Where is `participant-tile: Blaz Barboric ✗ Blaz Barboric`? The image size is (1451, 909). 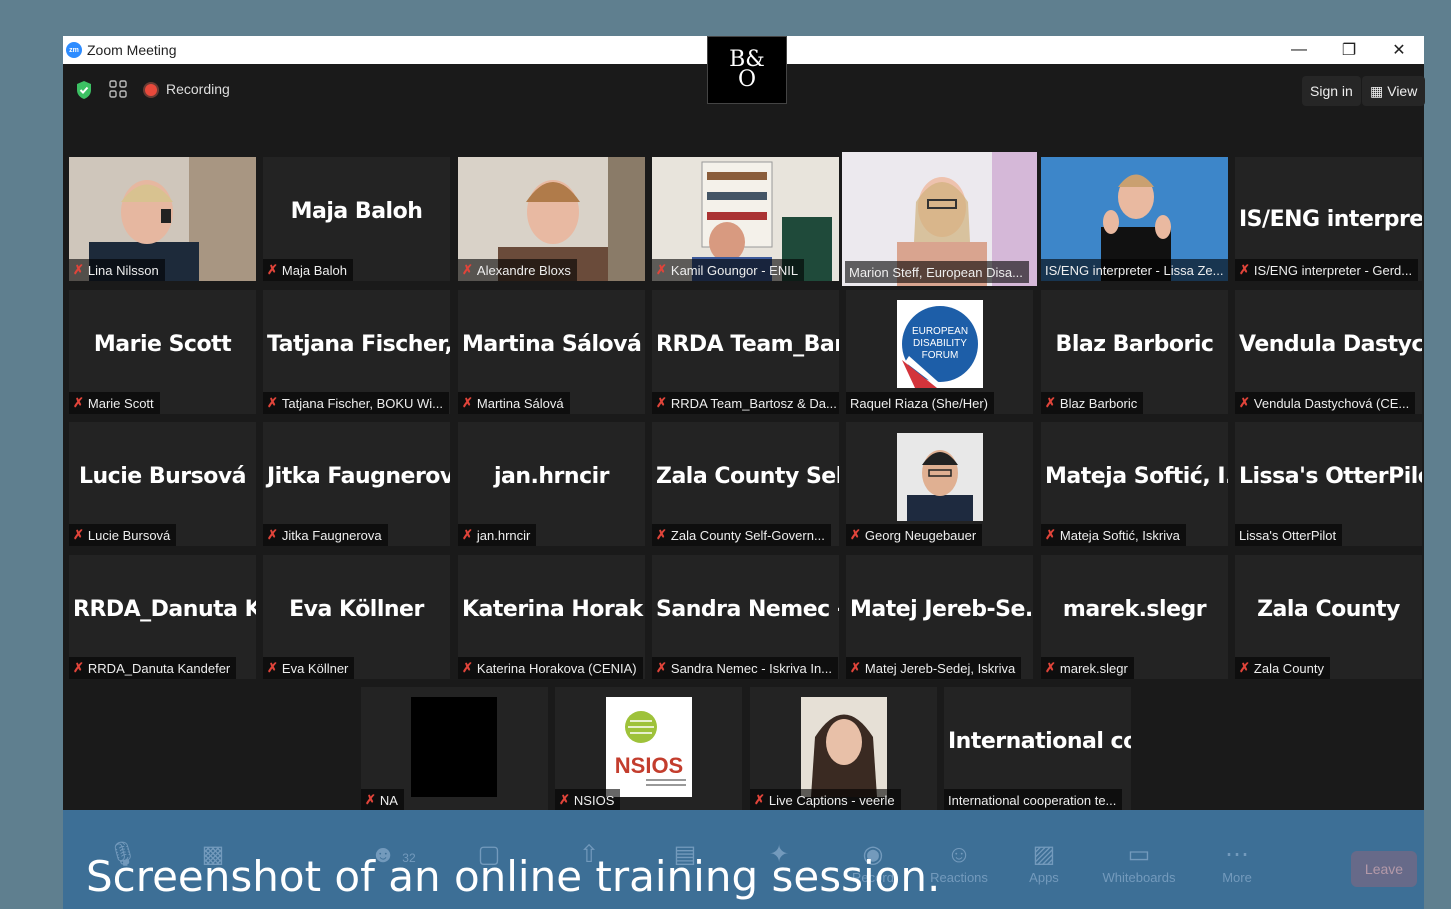 participant-tile: Blaz Barboric ✗ Blaz Barboric is located at coordinates (1134, 352).